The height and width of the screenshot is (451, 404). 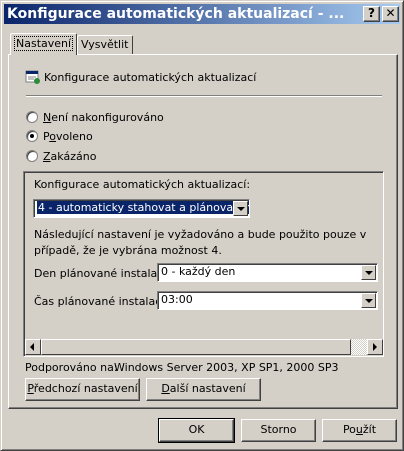 I want to click on configure-label: Konfigurace automatických aktualizací:, so click(x=142, y=184).